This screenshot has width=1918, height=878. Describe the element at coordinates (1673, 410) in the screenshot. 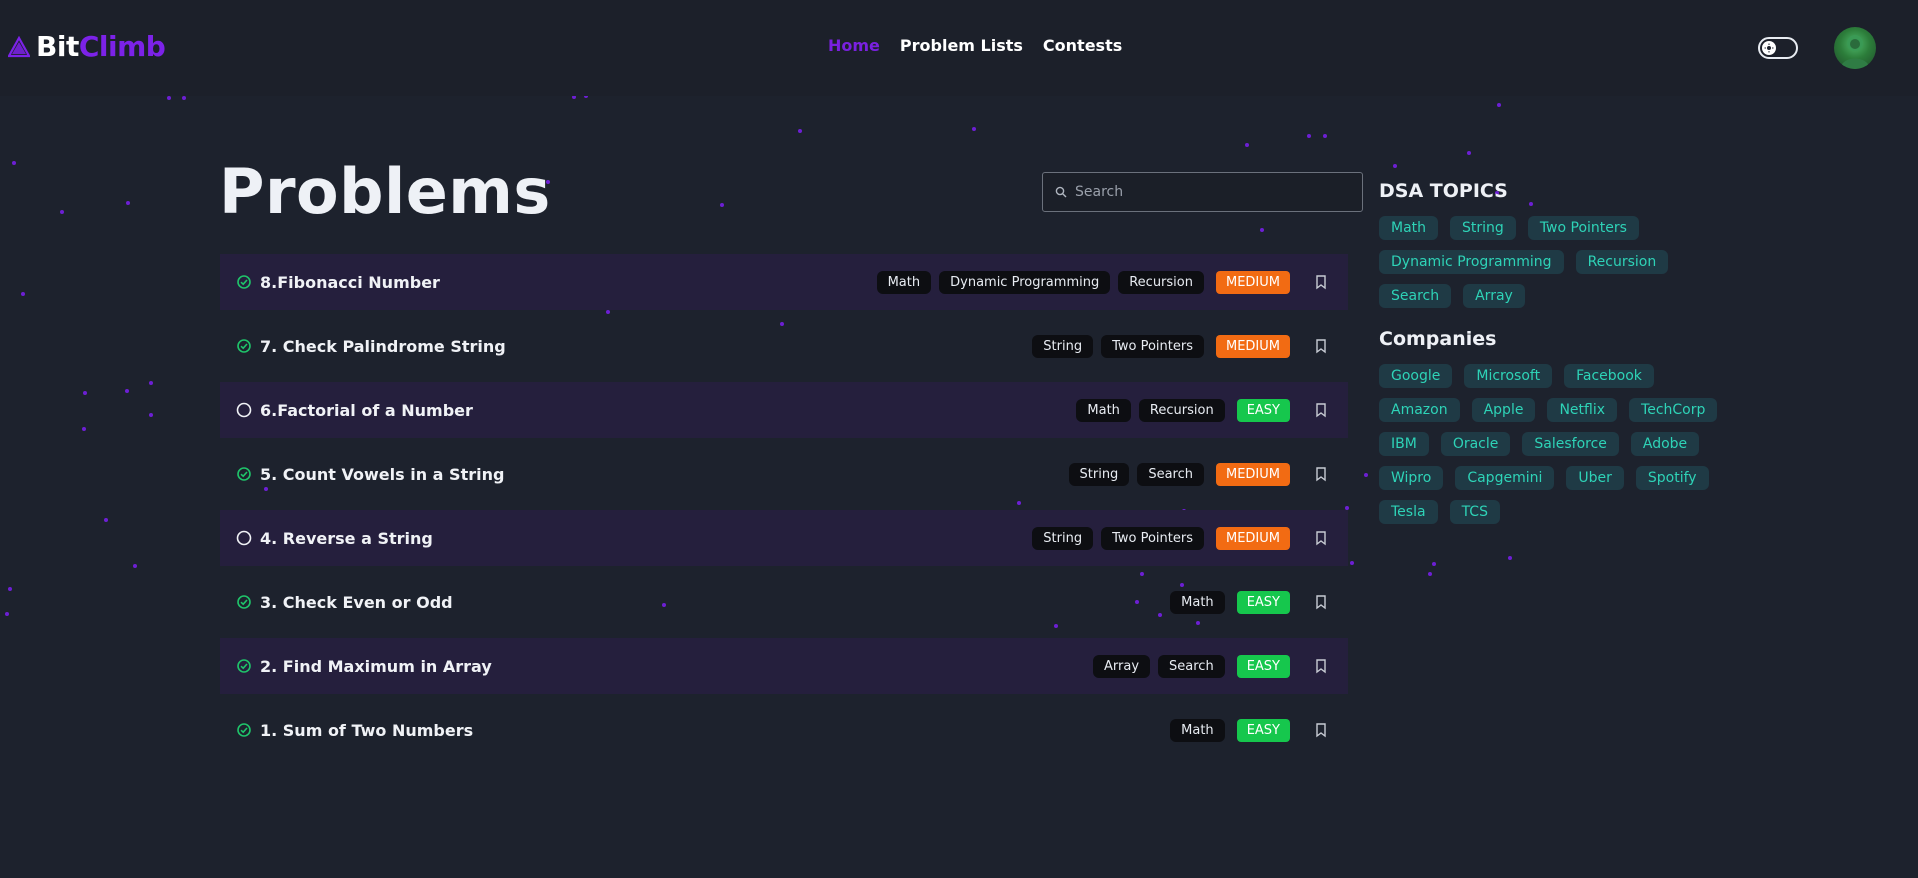

I see `company-chip: TechCorp` at that location.